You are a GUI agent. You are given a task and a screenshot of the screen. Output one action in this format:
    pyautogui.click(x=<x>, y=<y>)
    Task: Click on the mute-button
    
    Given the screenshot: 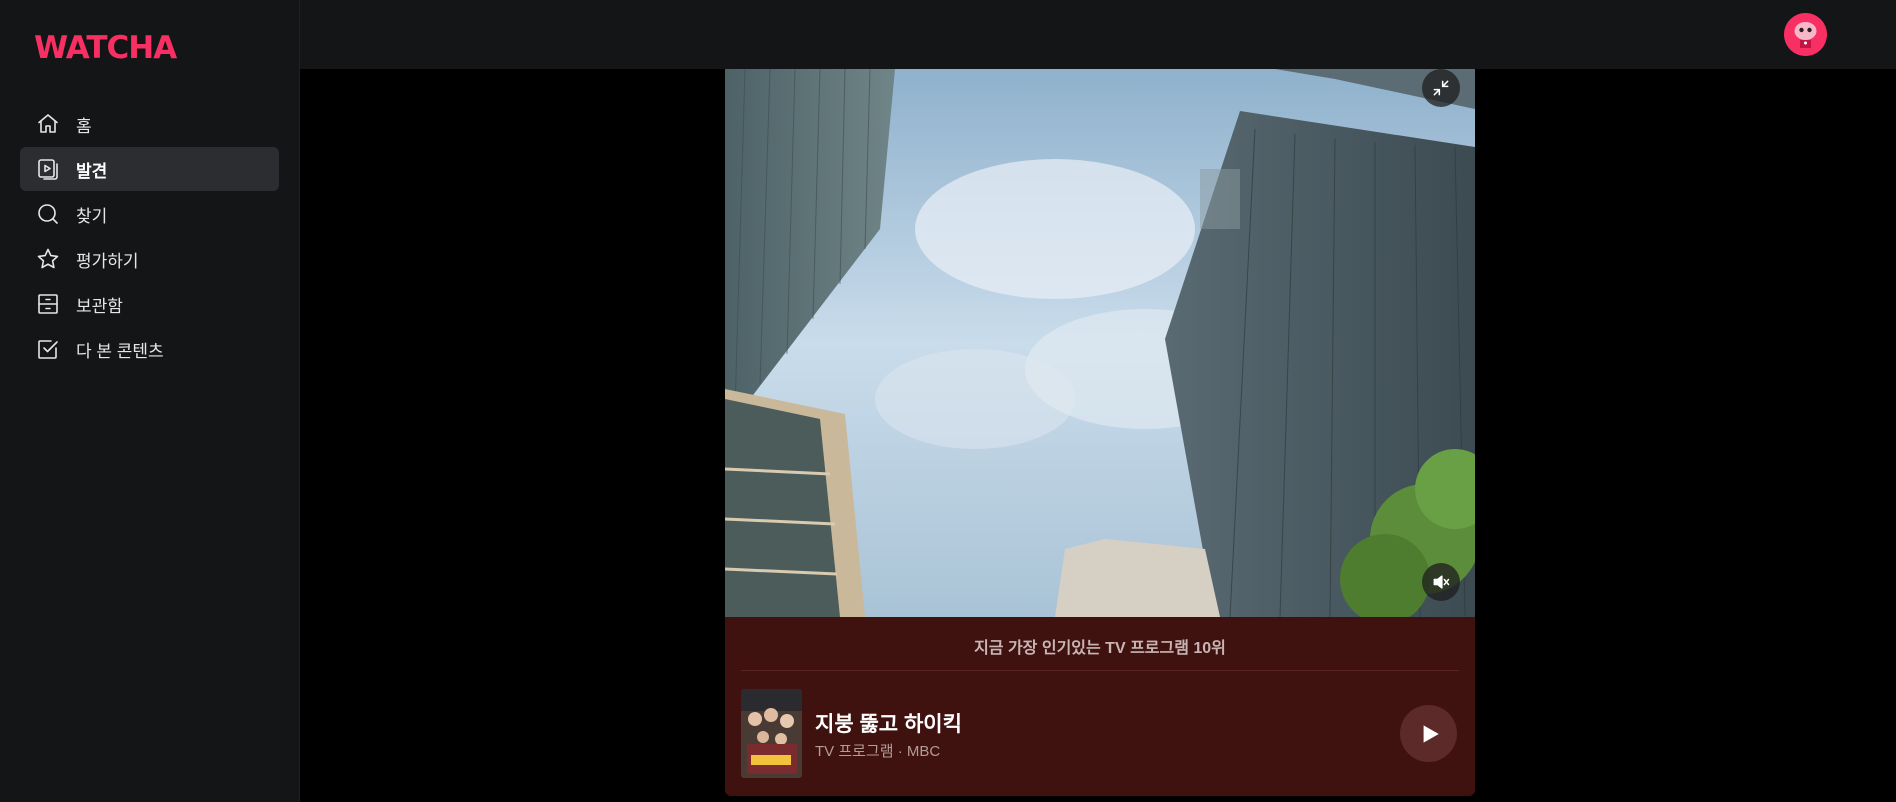 What is the action you would take?
    pyautogui.click(x=1441, y=582)
    